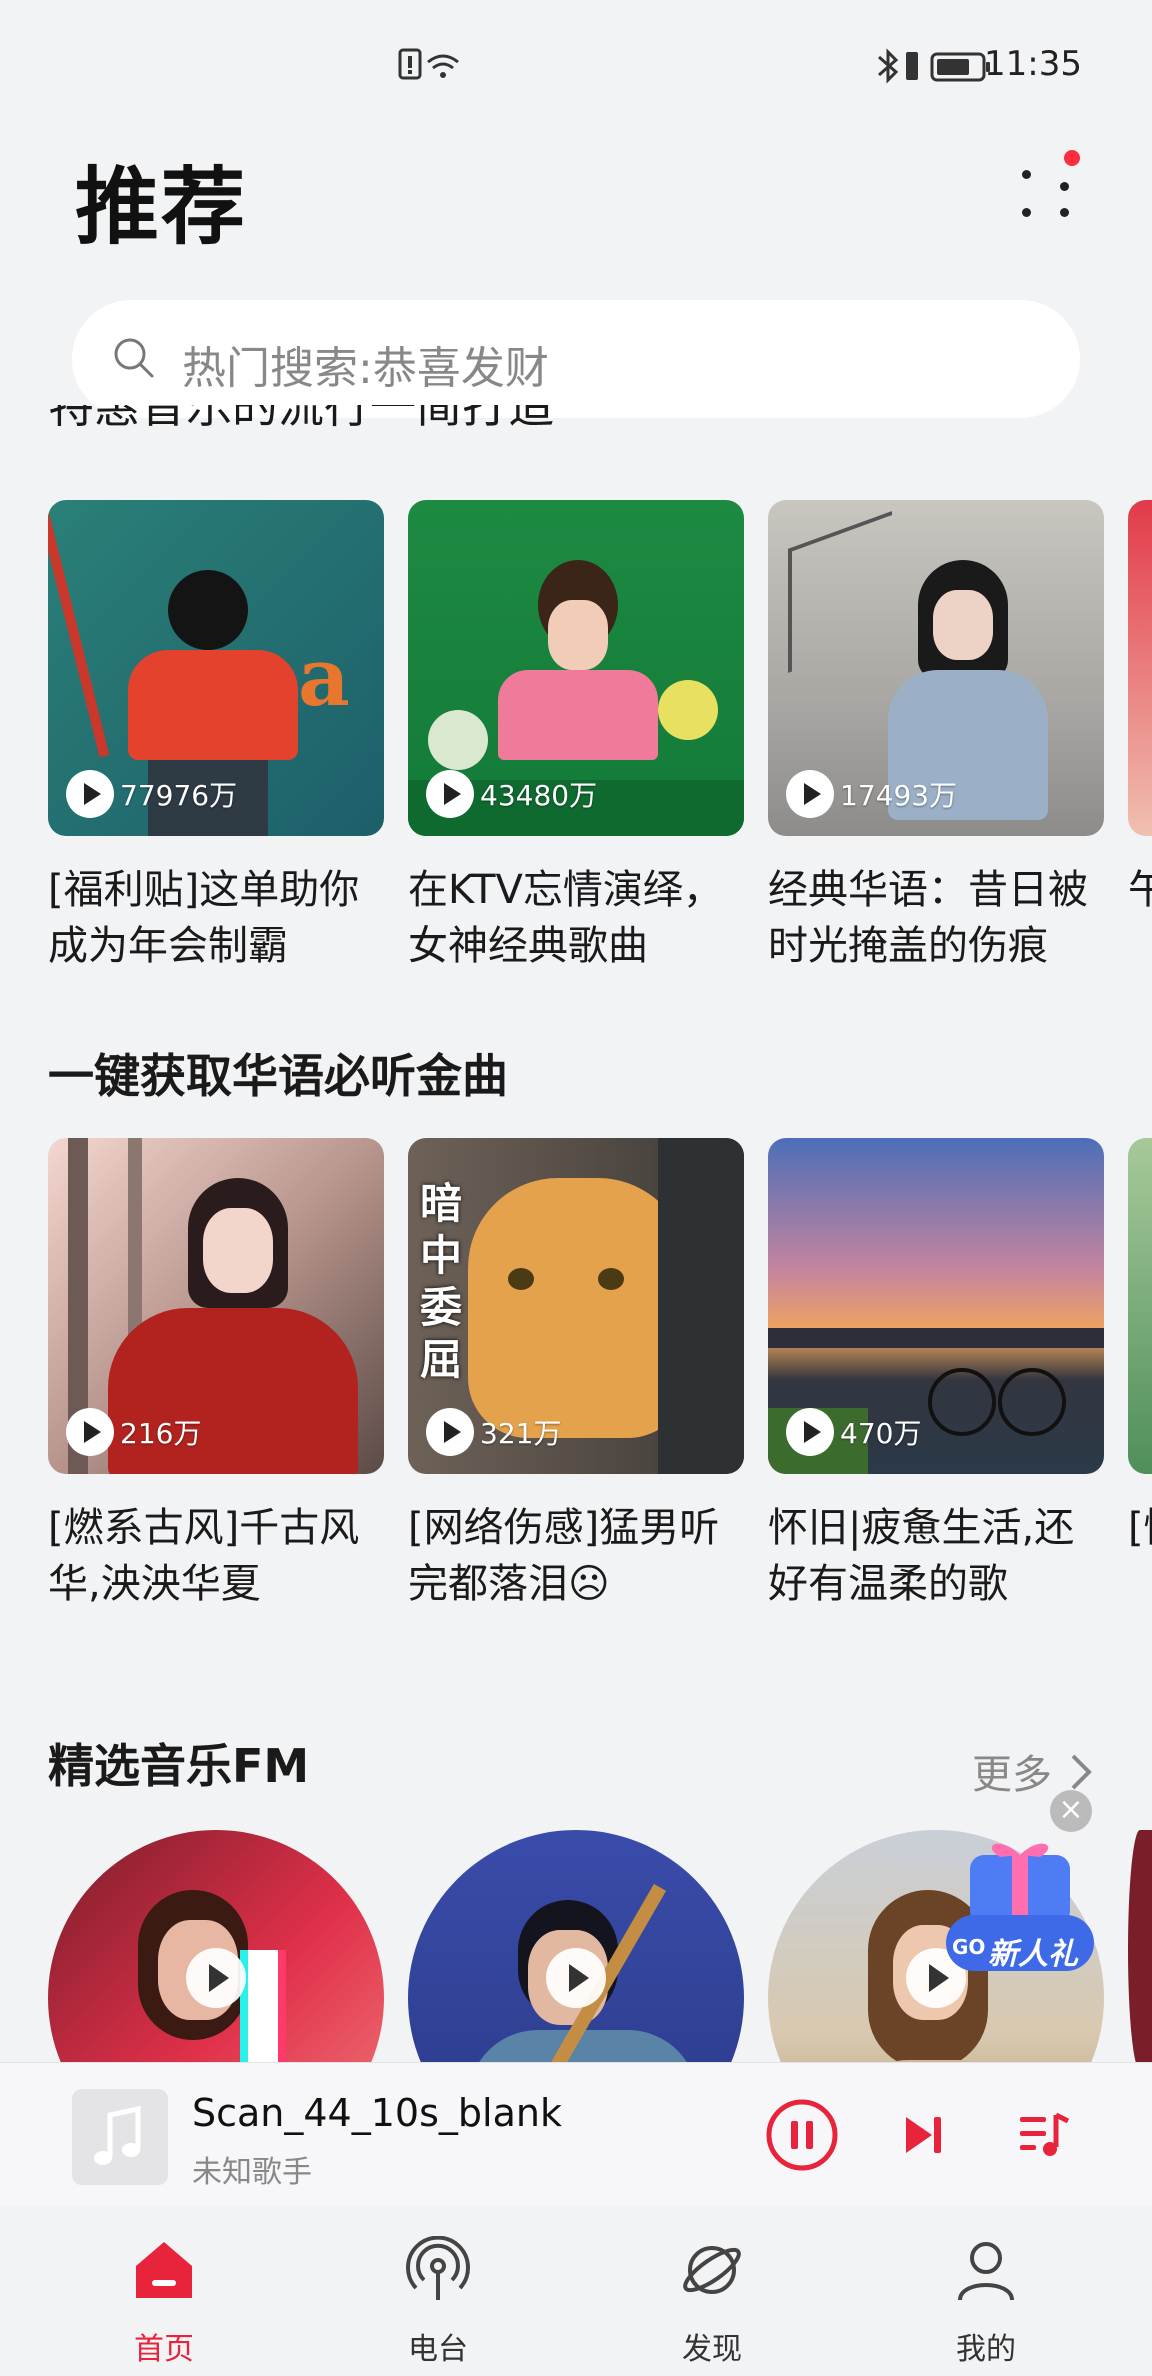 Image resolution: width=1152 pixels, height=2376 pixels. What do you see at coordinates (365, 368) in the screenshot?
I see `search-placeholder: 热门搜索:恭喜发财` at bounding box center [365, 368].